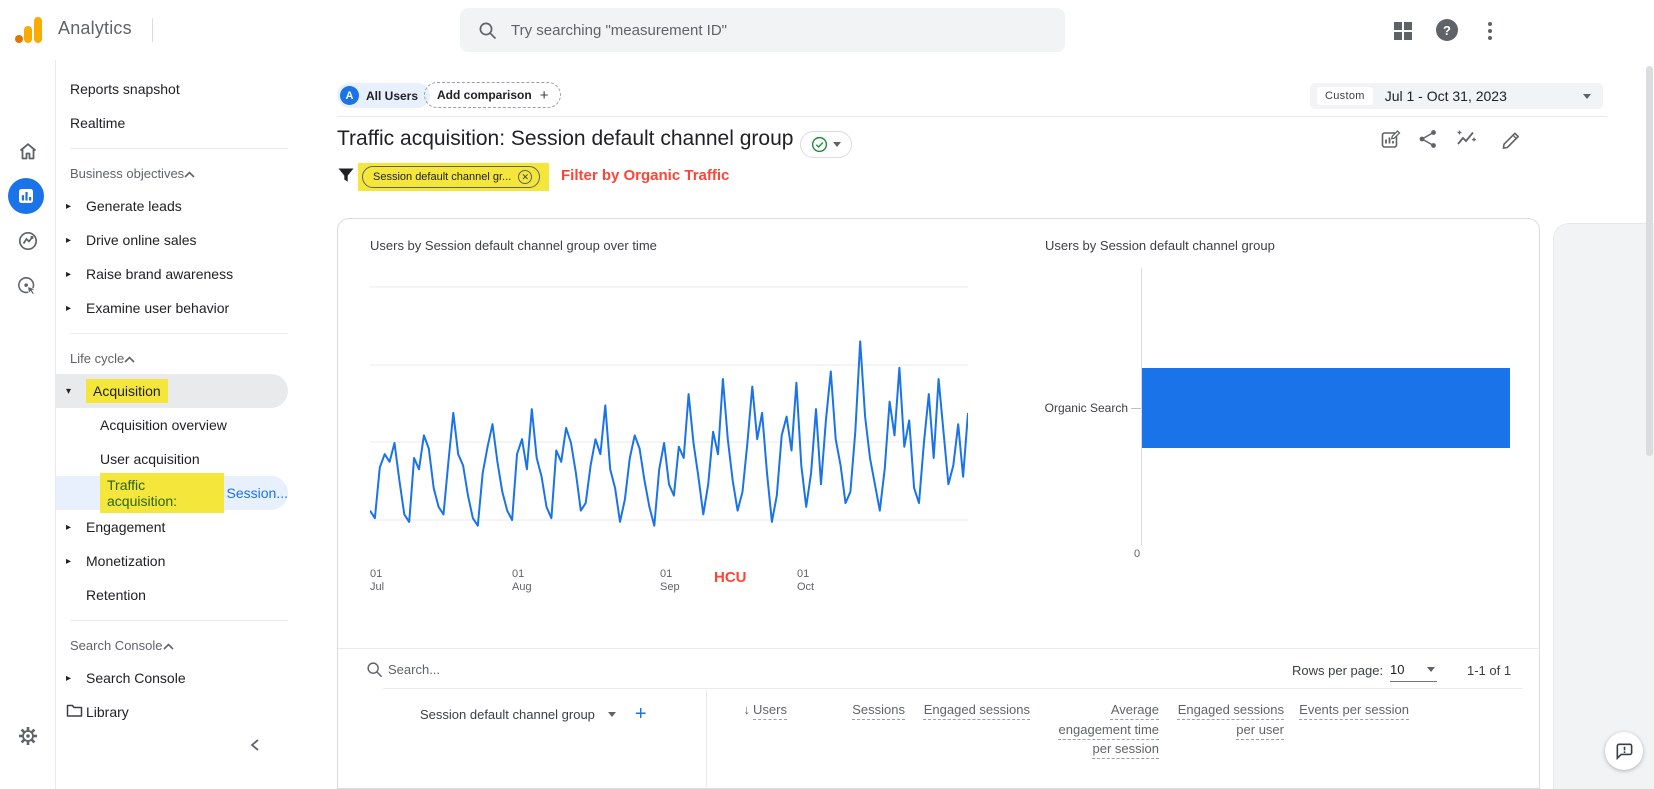 The width and height of the screenshot is (1654, 789). I want to click on sidebar-item-label: User acquisition, so click(150, 459).